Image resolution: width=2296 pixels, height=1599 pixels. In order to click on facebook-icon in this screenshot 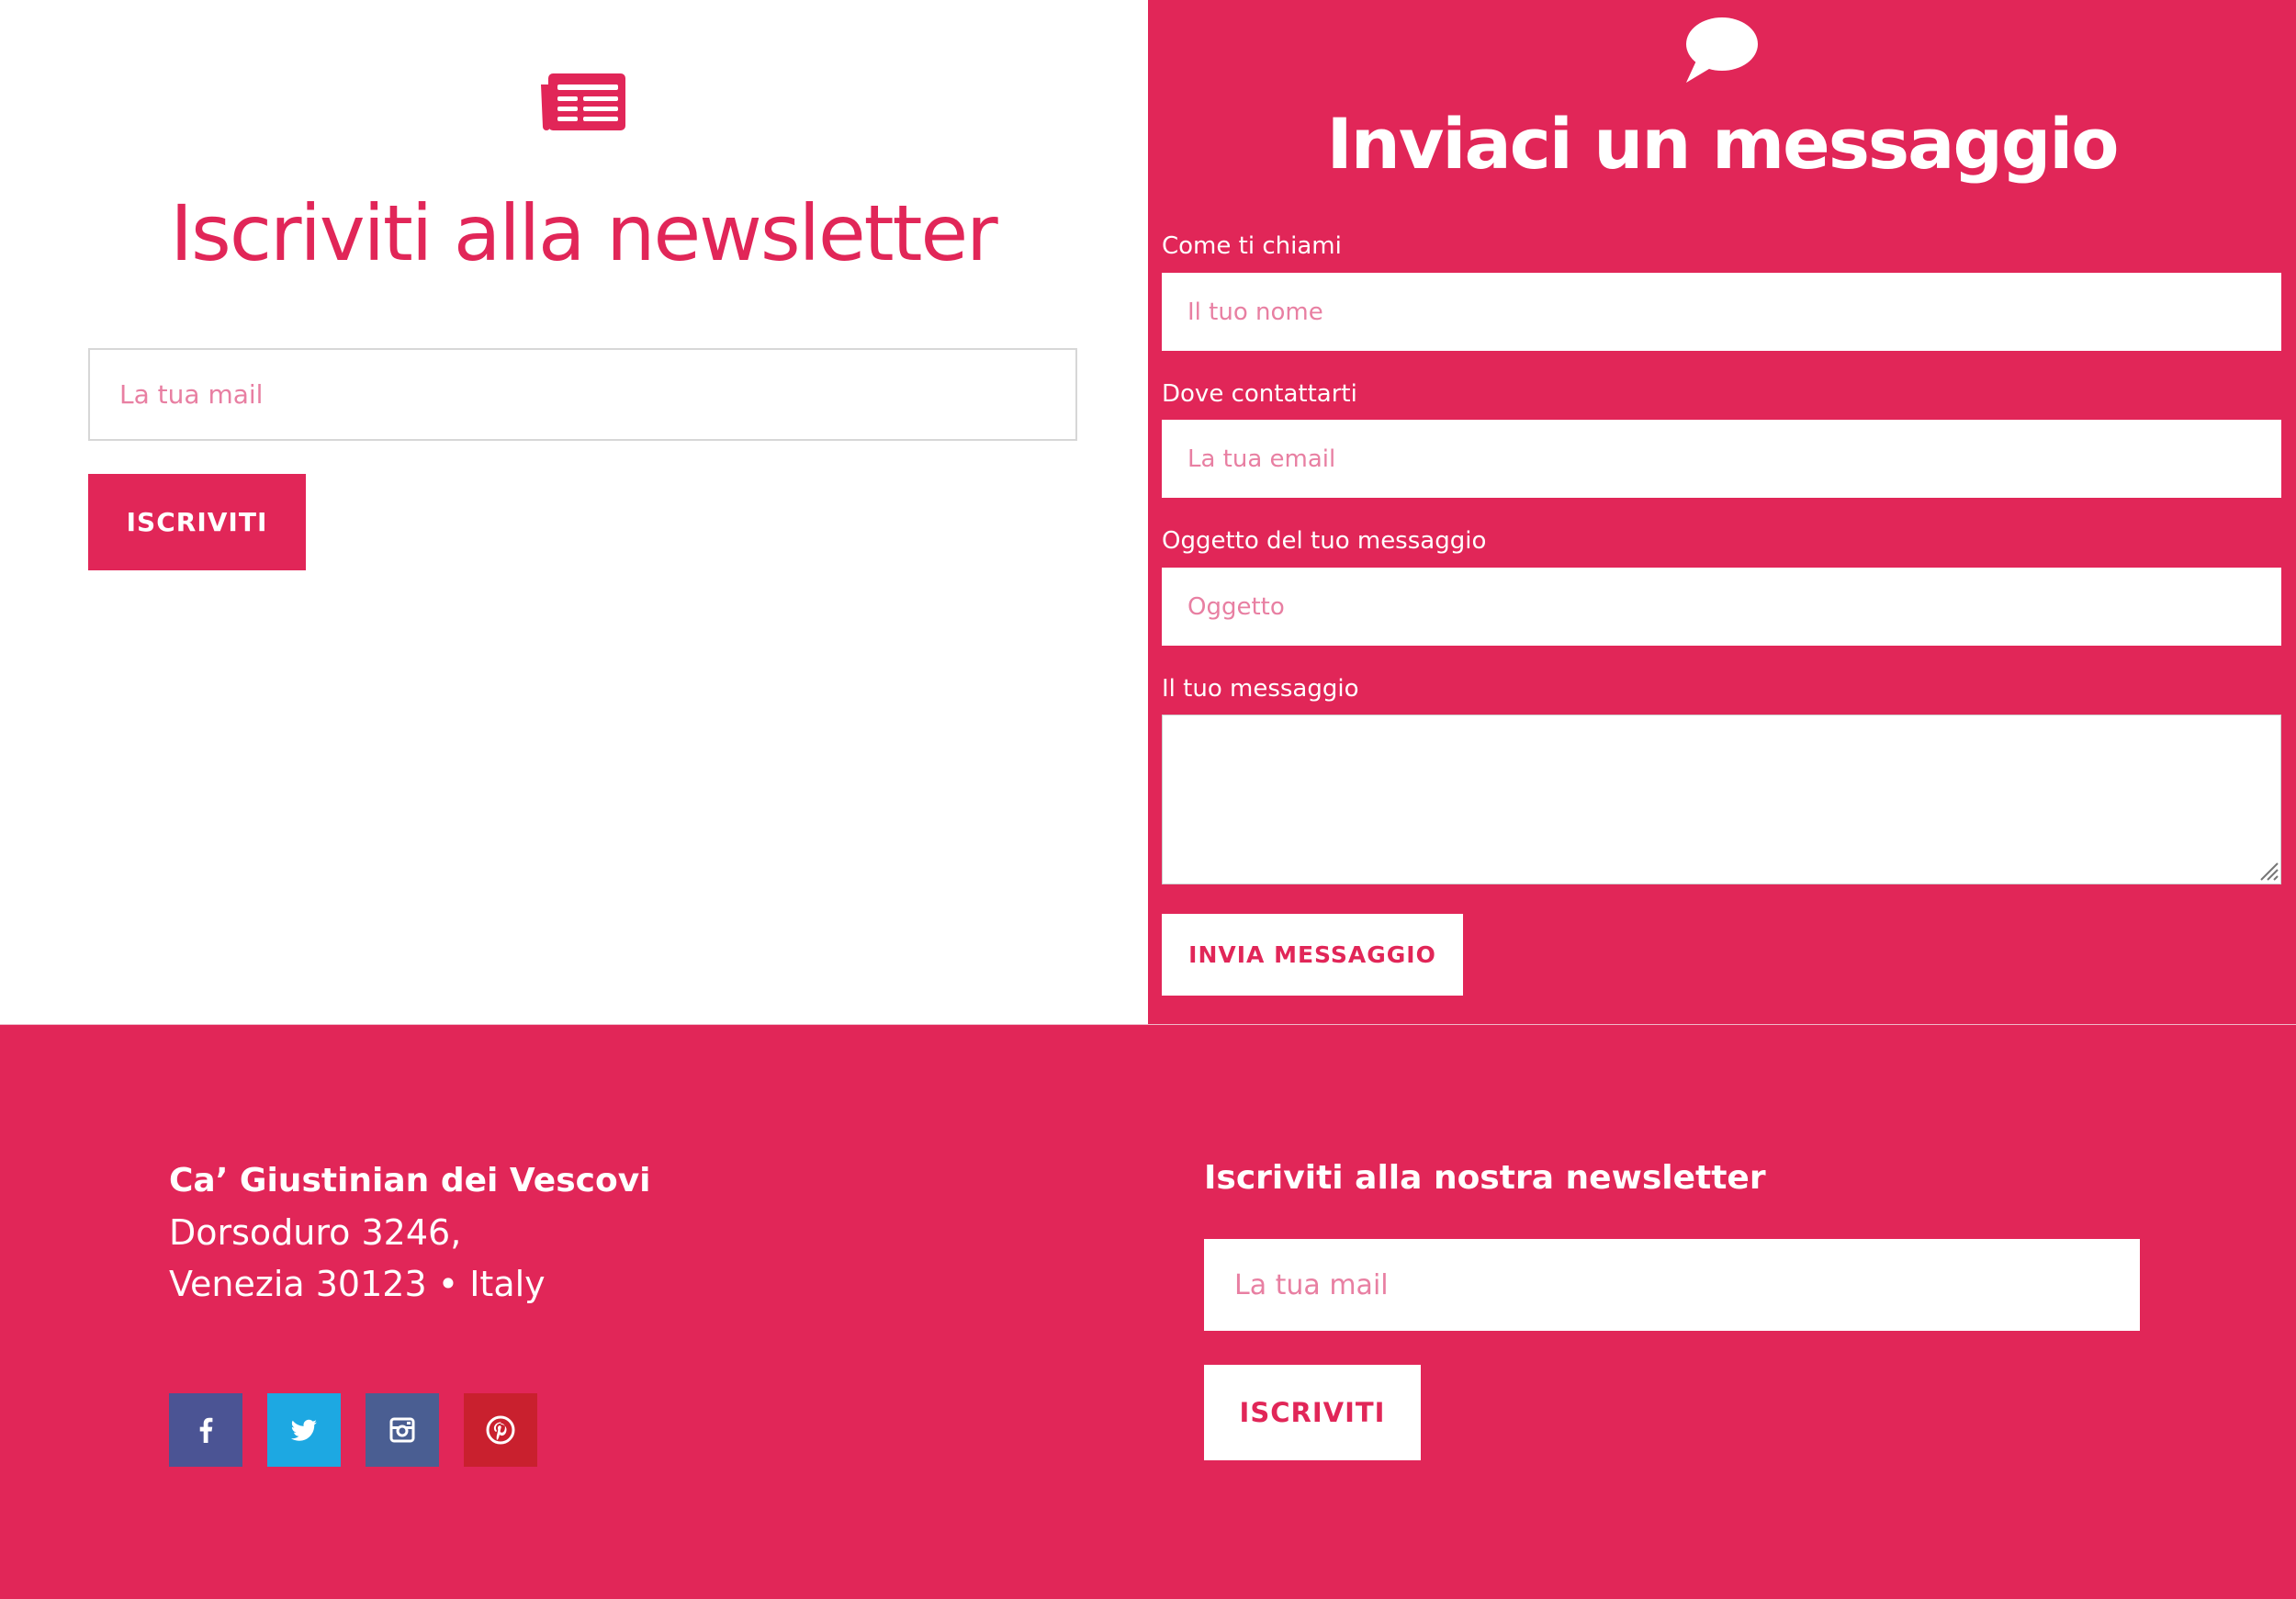, I will do `click(206, 1430)`.